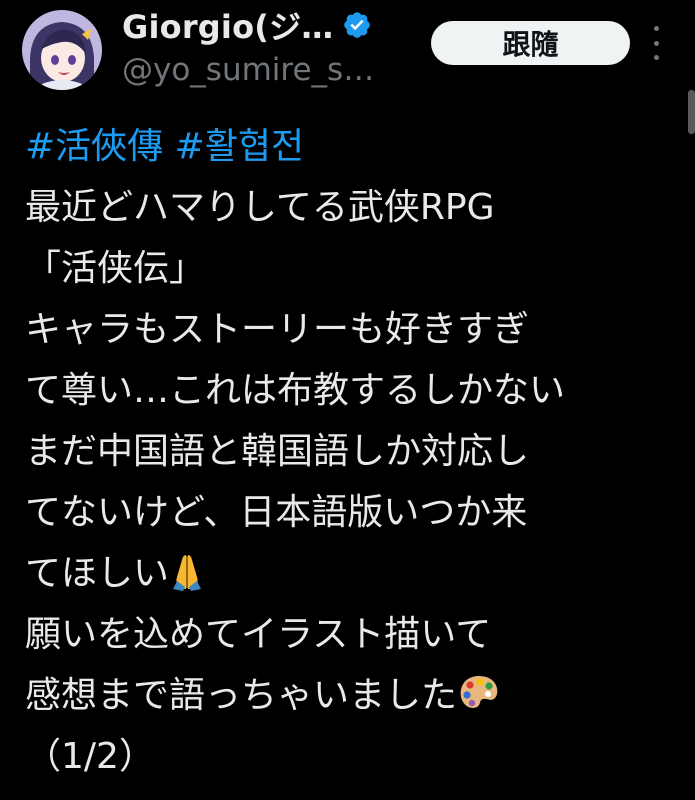 The width and height of the screenshot is (695, 800). Describe the element at coordinates (530, 43) in the screenshot. I see `follow-button: 跟隨` at that location.